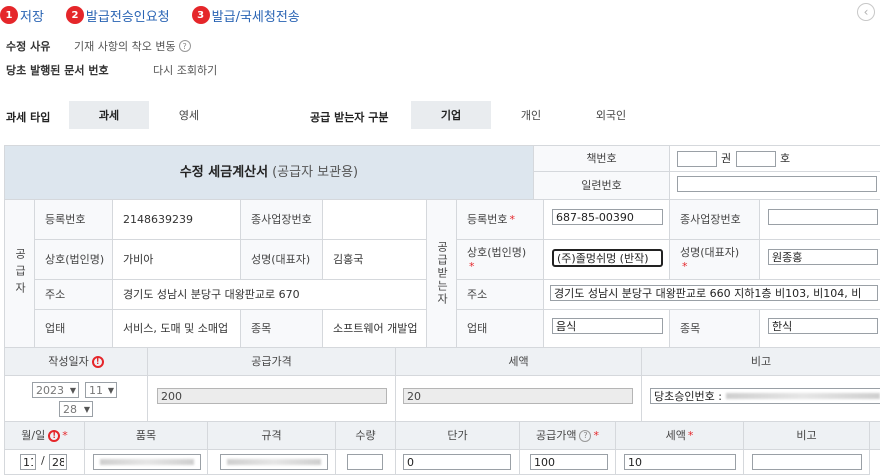 This screenshot has height=475, width=880. Describe the element at coordinates (109, 115) in the screenshot. I see `tab-taxable: 과세` at that location.